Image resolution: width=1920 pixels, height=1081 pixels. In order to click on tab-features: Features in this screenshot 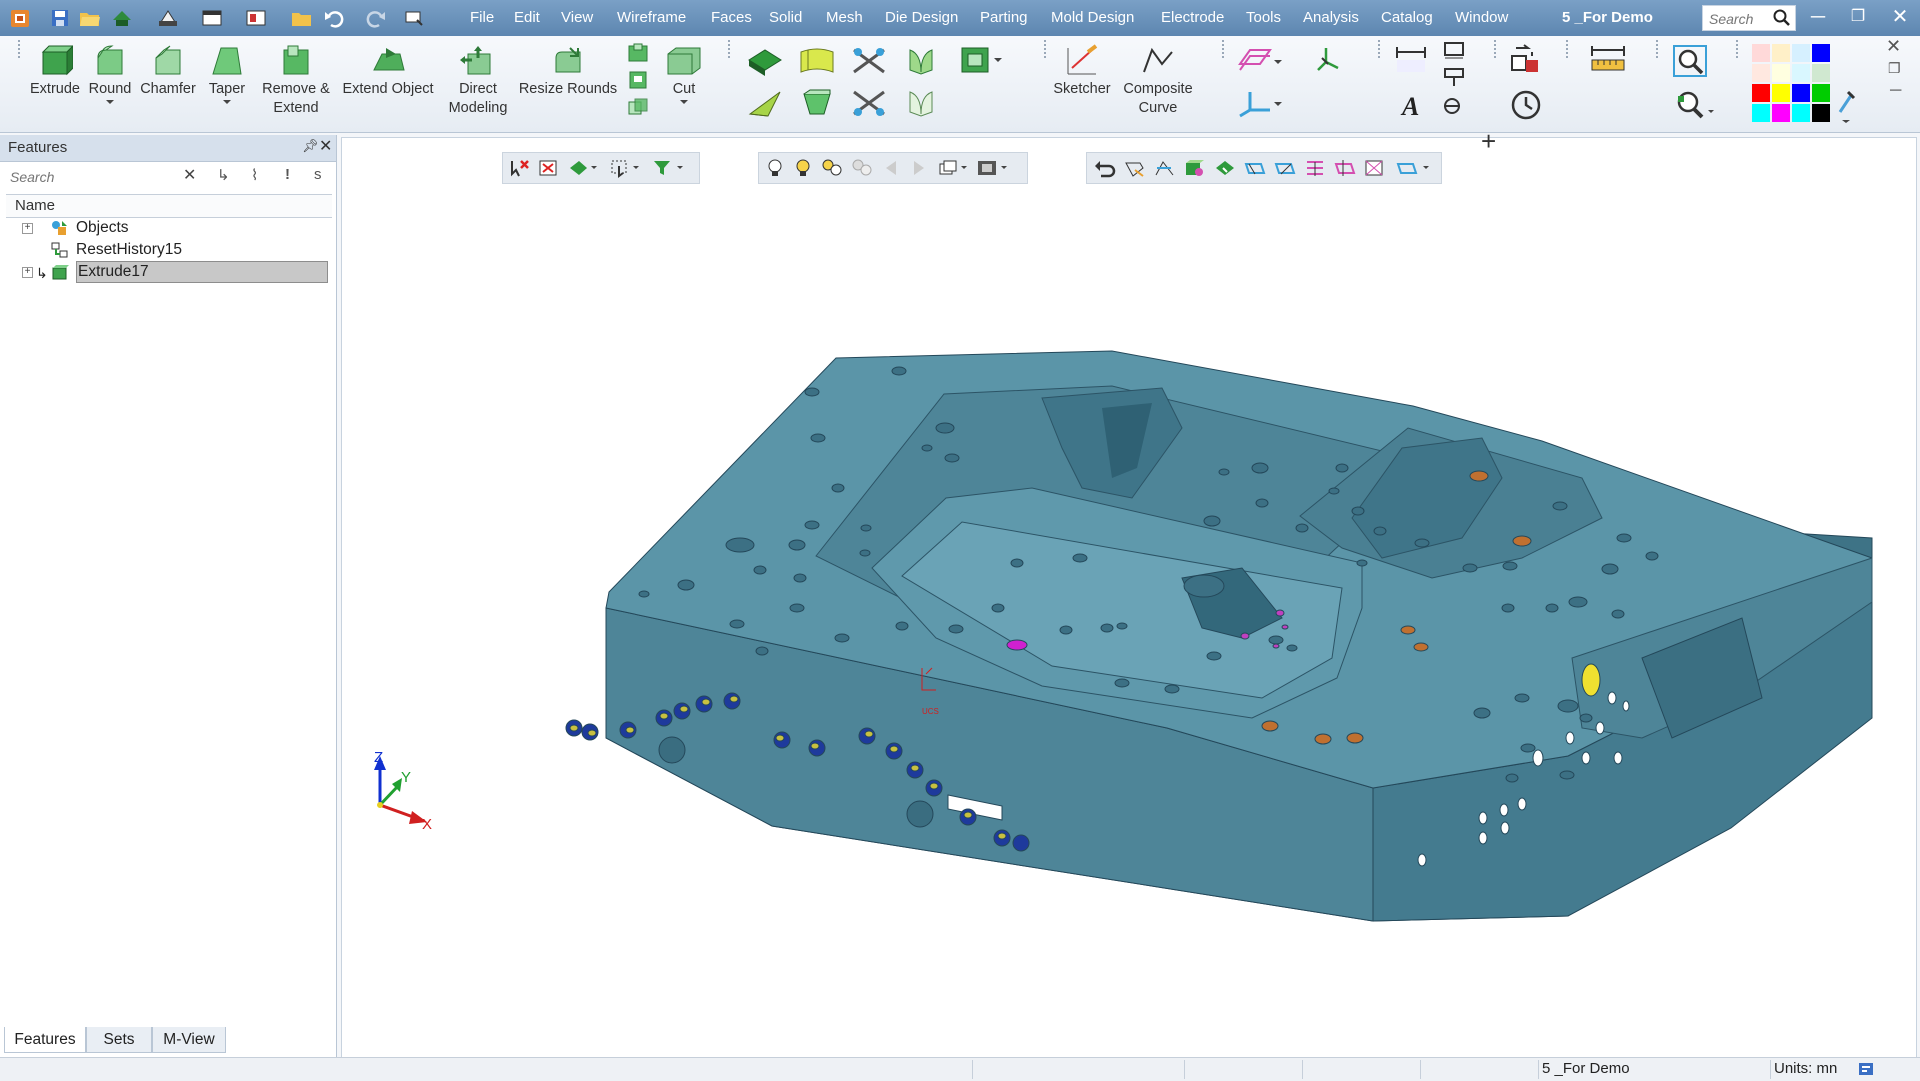, I will do `click(45, 1040)`.